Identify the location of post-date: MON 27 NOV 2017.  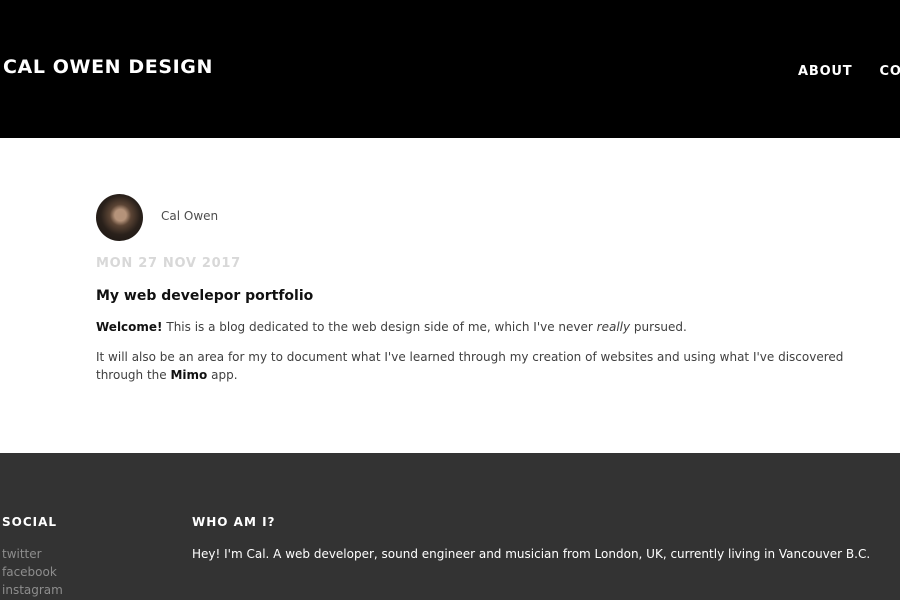
(168, 263).